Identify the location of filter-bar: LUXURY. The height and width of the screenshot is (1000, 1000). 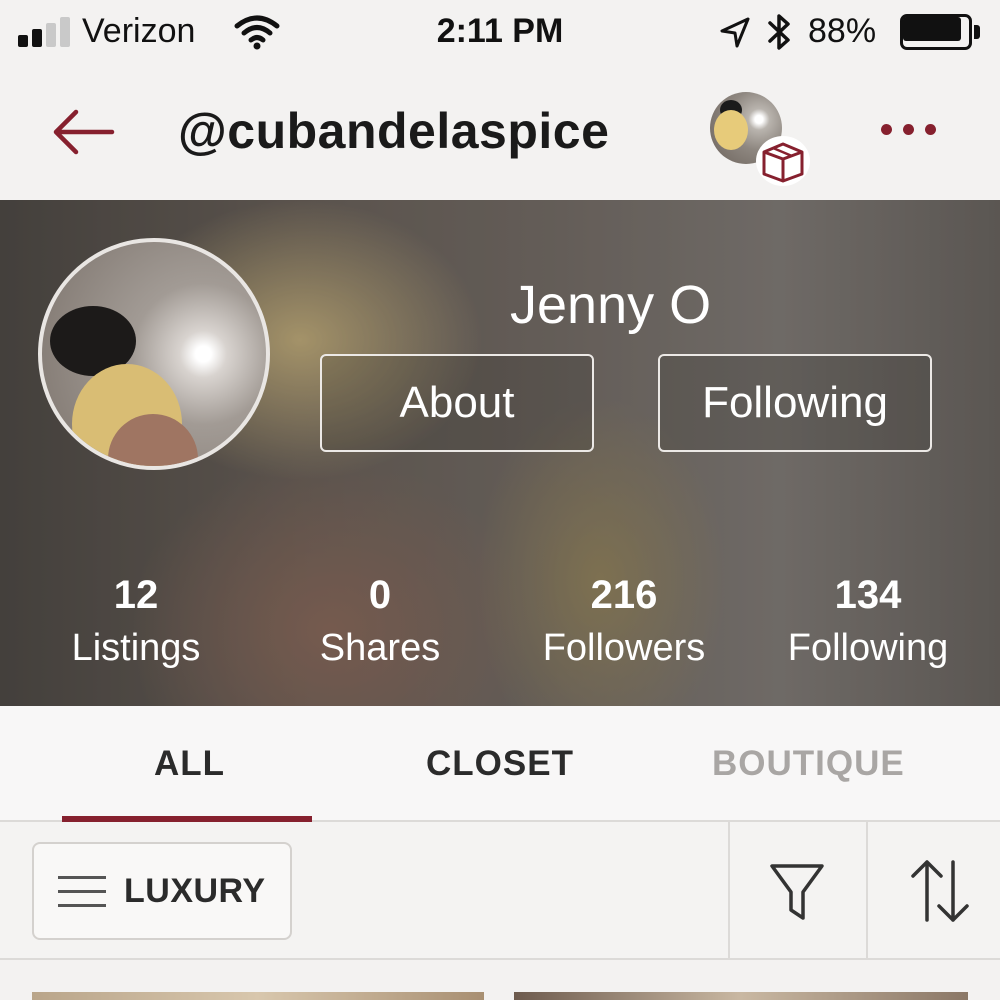
(500, 891).